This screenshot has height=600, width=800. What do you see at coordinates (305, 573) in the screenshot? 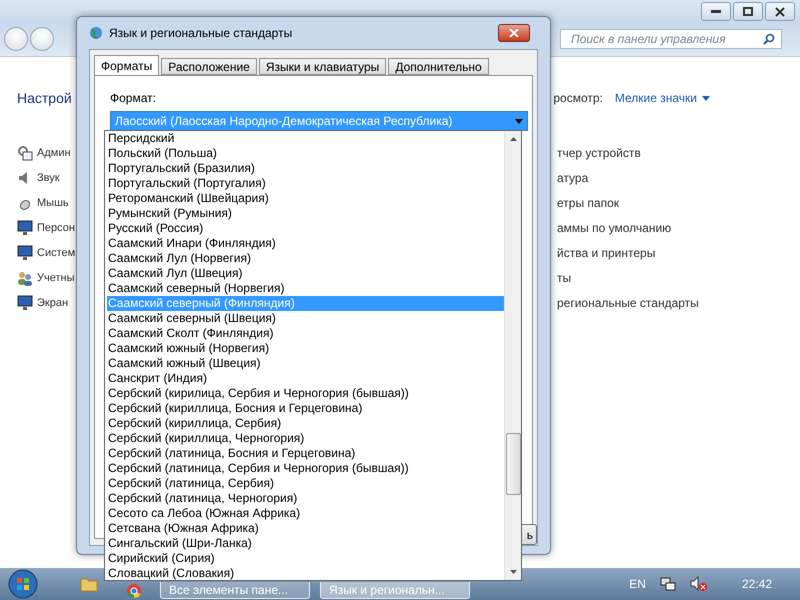
I see `list-option: Словацкий (Словакия)` at bounding box center [305, 573].